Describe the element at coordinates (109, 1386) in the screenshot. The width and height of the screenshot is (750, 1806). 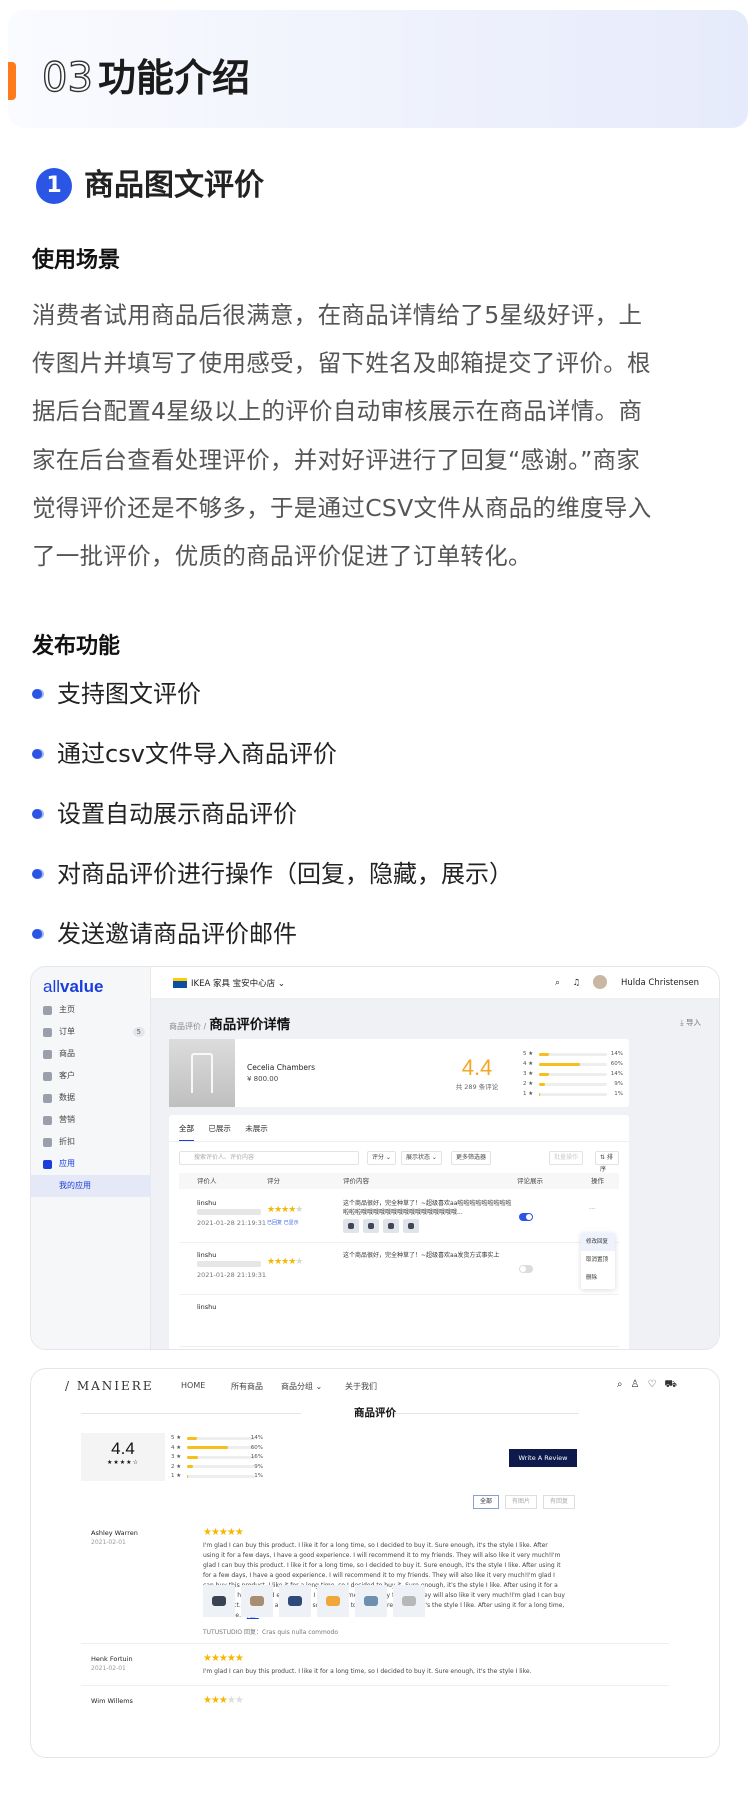
I see `store-logo: / MANIERE` at that location.